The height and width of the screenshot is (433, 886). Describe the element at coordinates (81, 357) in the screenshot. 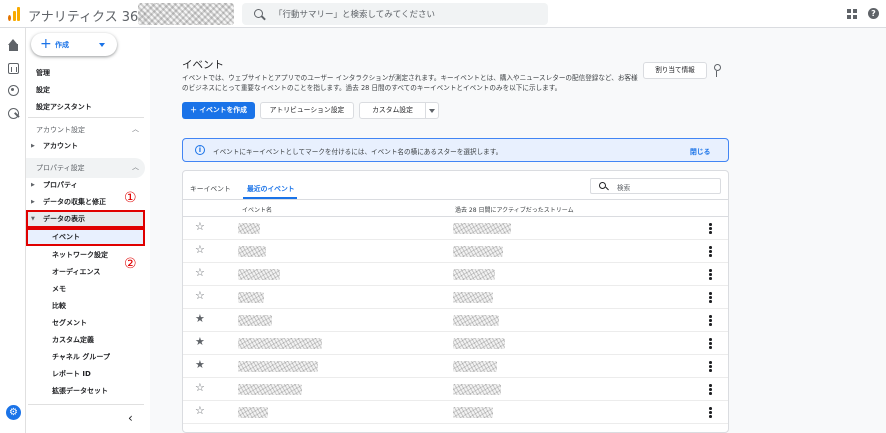

I see `sidebar-subitem-channel-groups: チャネル グループ` at that location.